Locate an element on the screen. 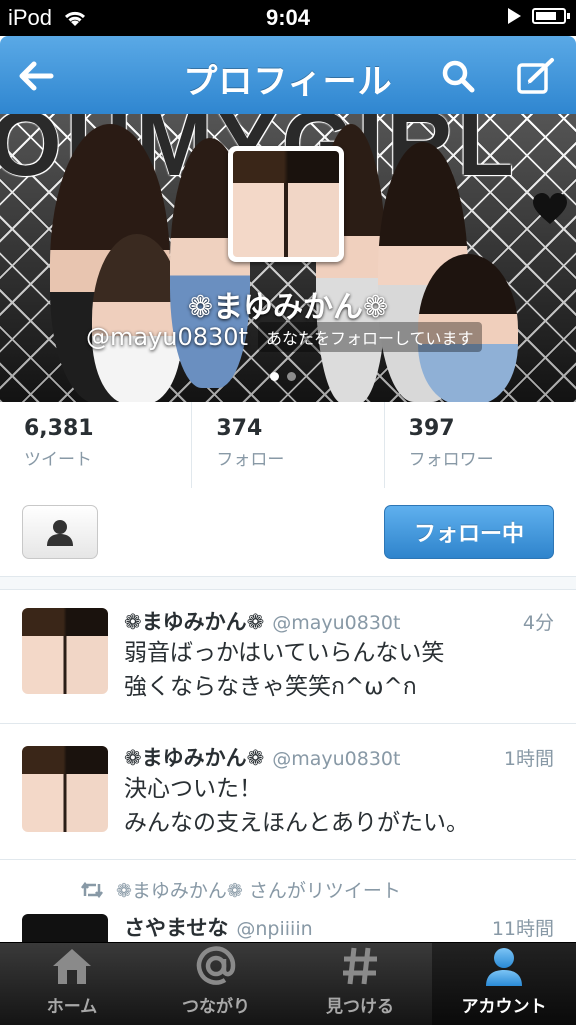 Image resolution: width=576 pixels, height=1025 pixels. status-bar: iPod 9:04 is located at coordinates (288, 18).